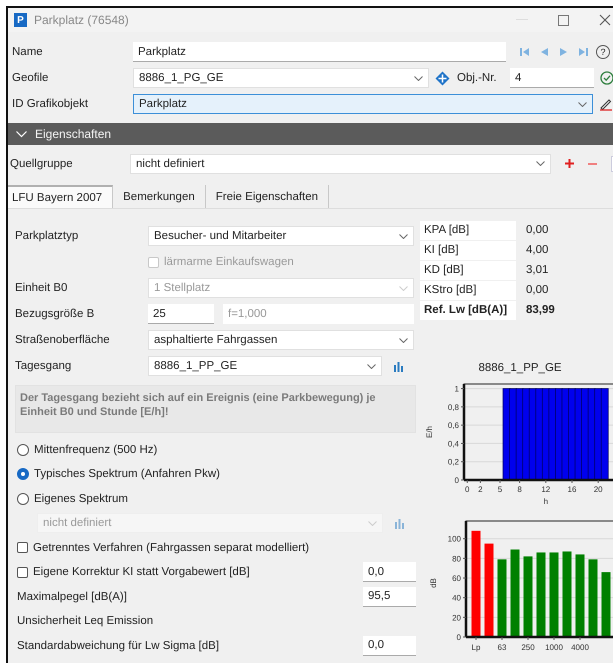 This screenshot has height=663, width=613. I want to click on field-label: Obj.-Nr., so click(477, 78).